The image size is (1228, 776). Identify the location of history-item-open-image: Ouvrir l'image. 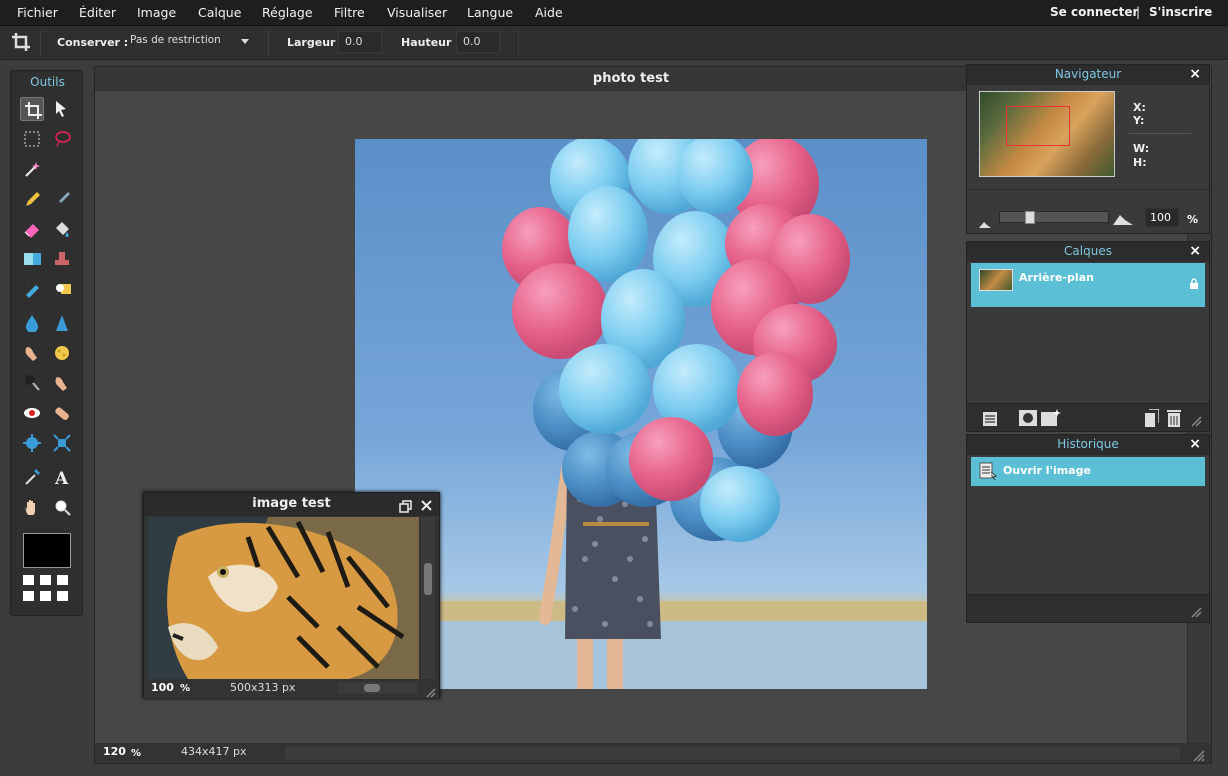
(1088, 471).